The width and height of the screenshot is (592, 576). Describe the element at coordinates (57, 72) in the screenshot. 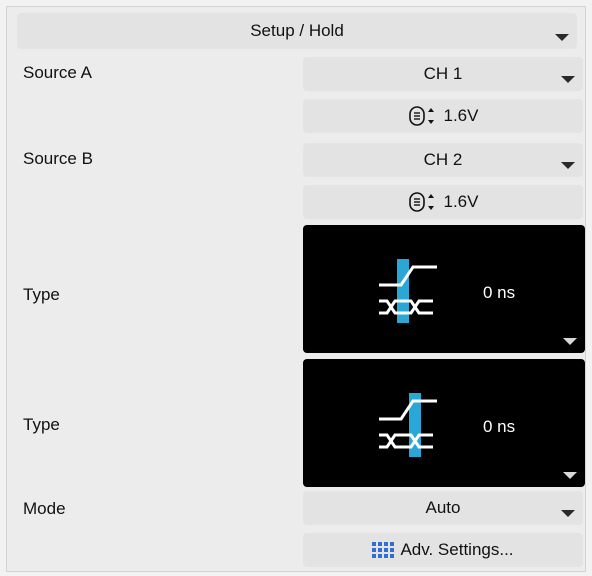

I see `source-a-label: Source A` at that location.